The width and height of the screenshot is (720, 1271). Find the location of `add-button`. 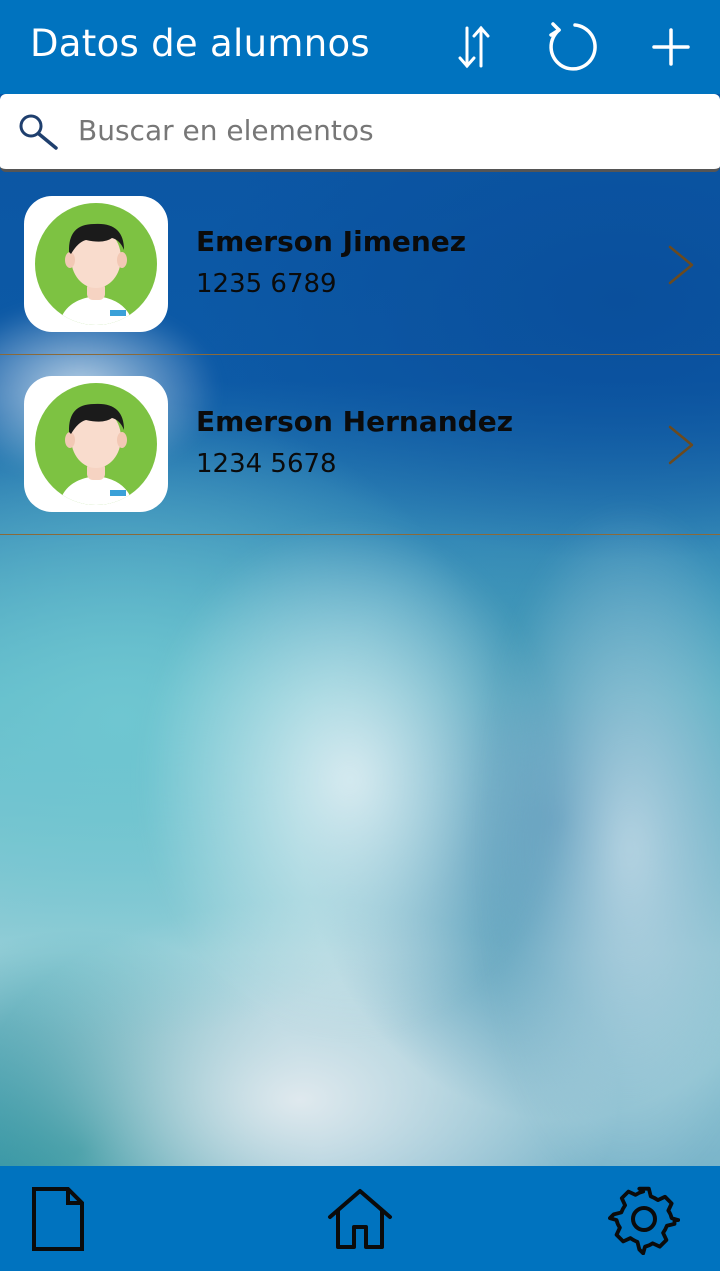

add-button is located at coordinates (671, 47).